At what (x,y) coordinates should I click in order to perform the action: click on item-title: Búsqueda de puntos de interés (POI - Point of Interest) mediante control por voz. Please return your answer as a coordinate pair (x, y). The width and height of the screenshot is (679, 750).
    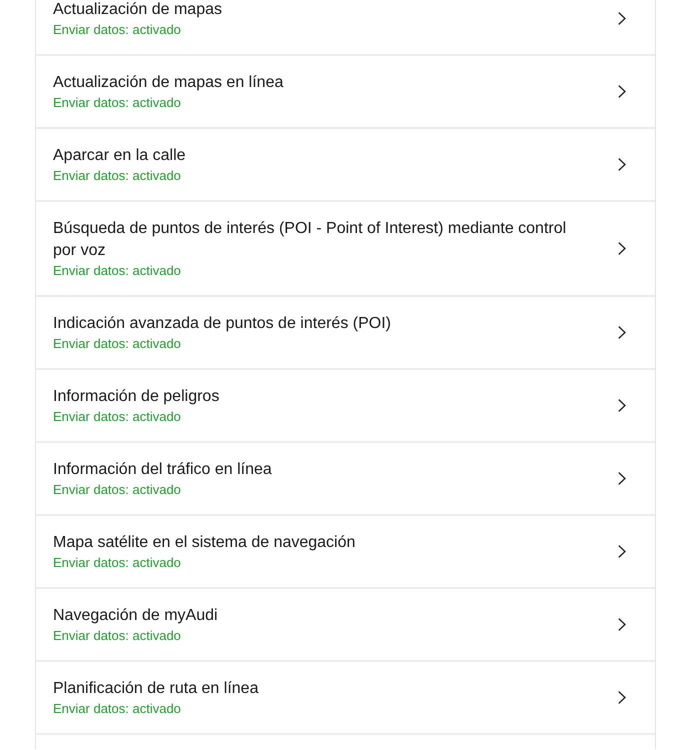
    Looking at the image, I should click on (310, 240).